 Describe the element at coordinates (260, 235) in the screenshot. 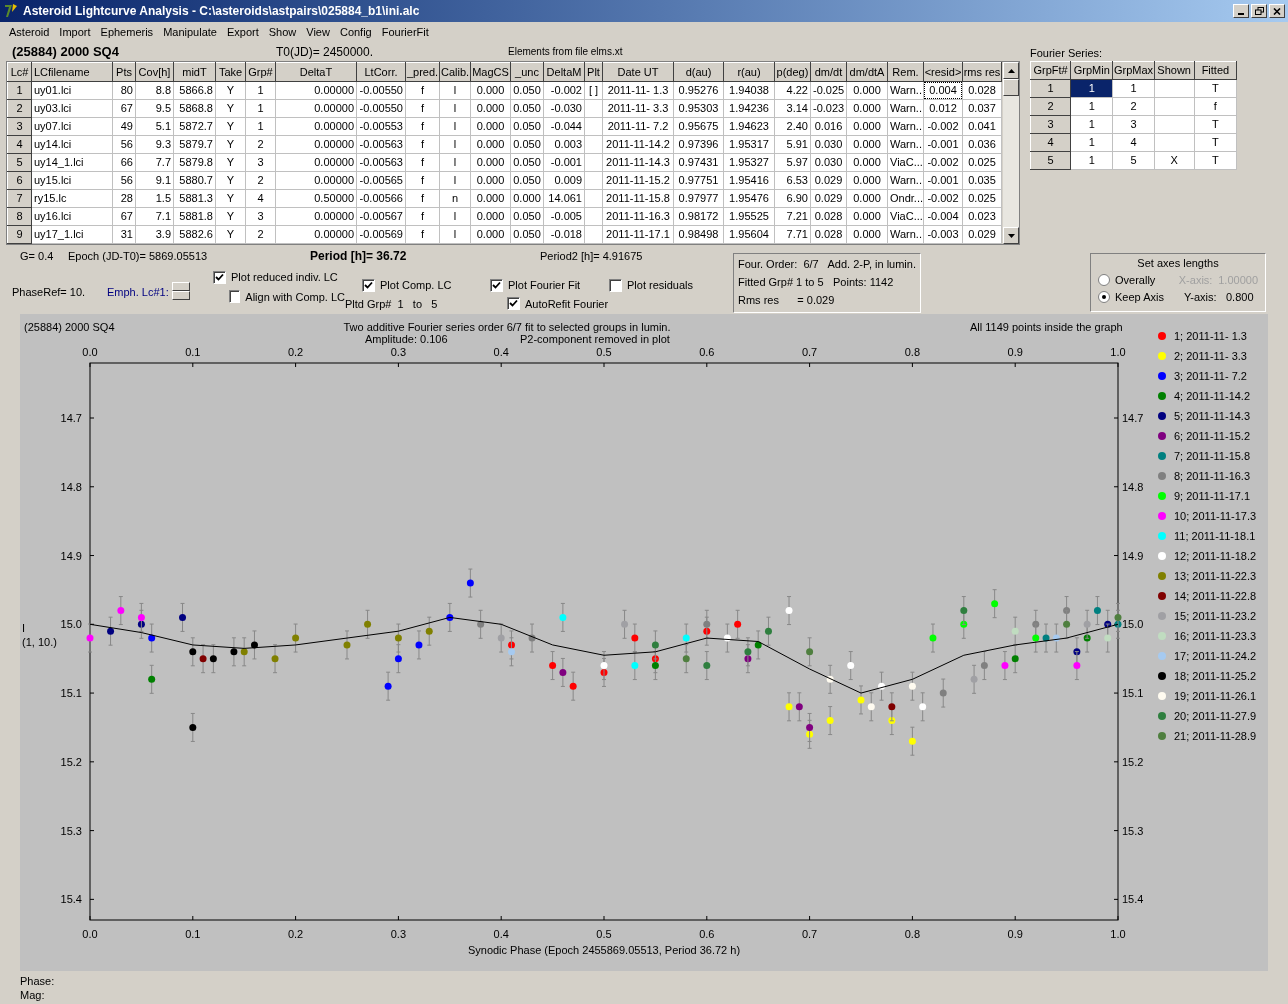

I see `table-cell-text: 2` at that location.